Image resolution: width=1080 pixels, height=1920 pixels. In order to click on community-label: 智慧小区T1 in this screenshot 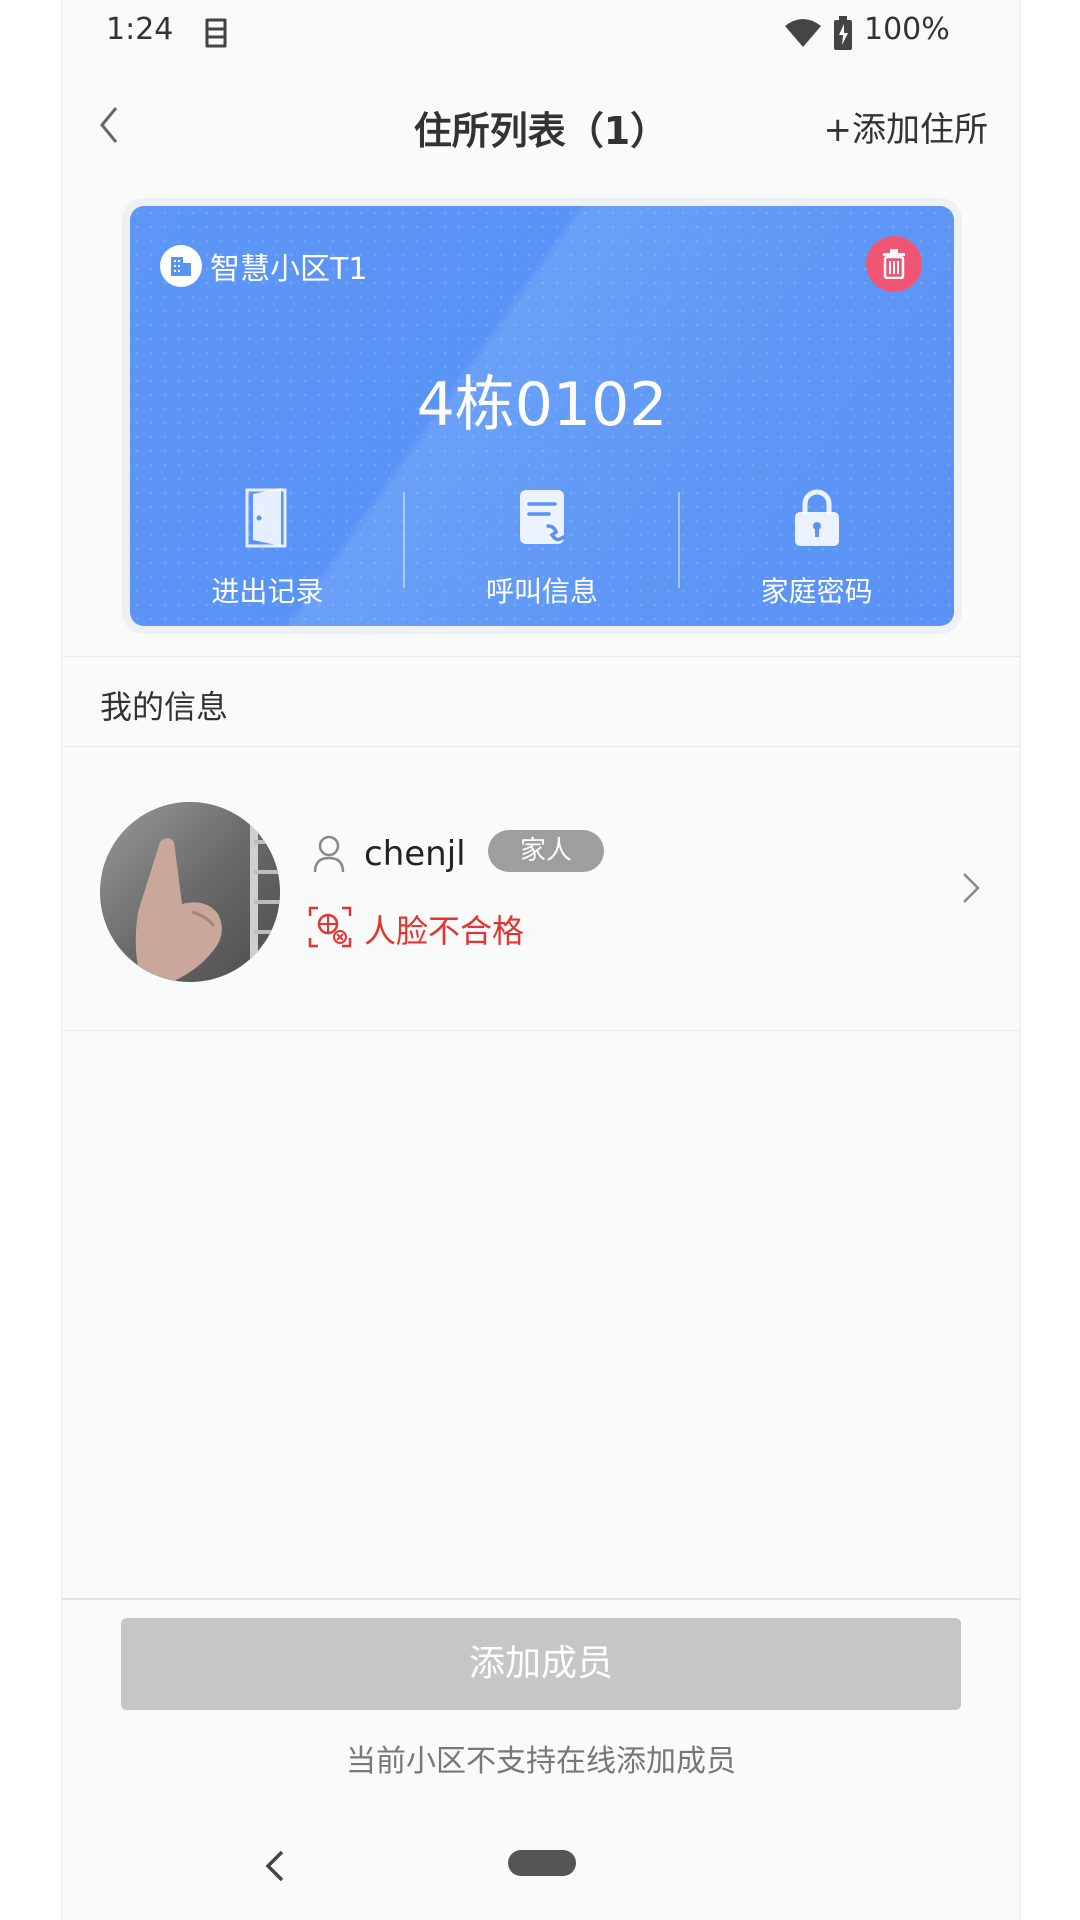, I will do `click(263, 266)`.